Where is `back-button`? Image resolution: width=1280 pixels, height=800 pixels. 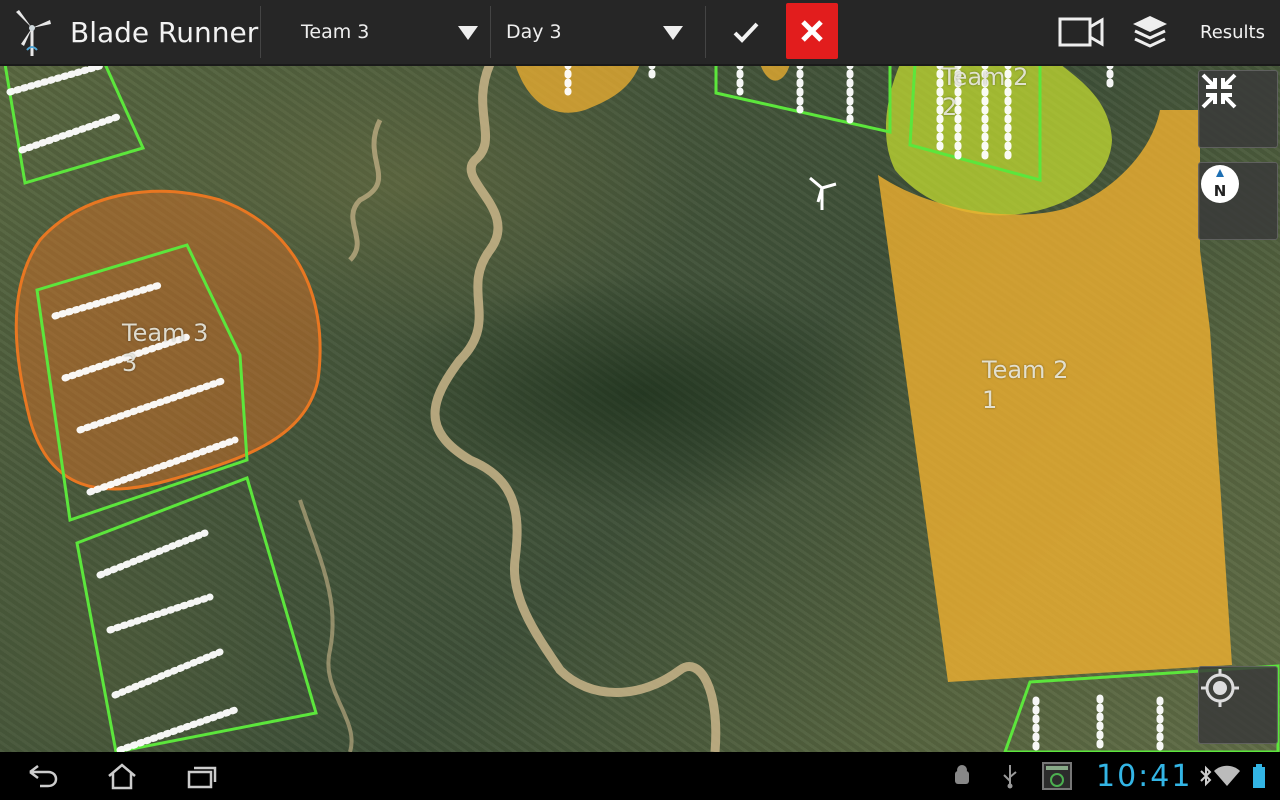
back-button is located at coordinates (42, 776).